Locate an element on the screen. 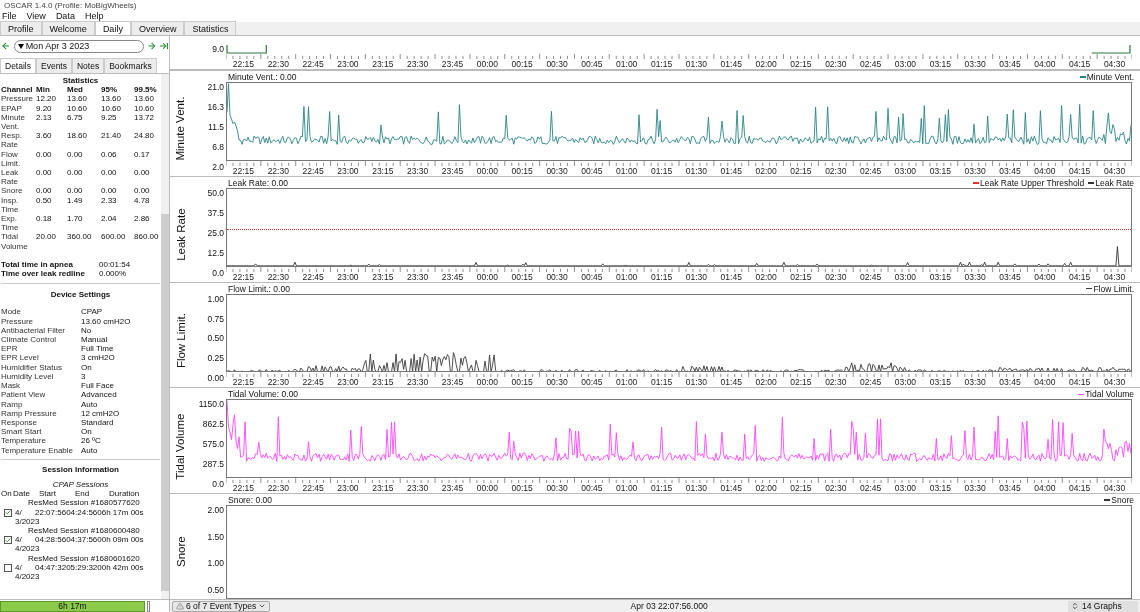  legend-label: Leak Rate is located at coordinates (1114, 182).